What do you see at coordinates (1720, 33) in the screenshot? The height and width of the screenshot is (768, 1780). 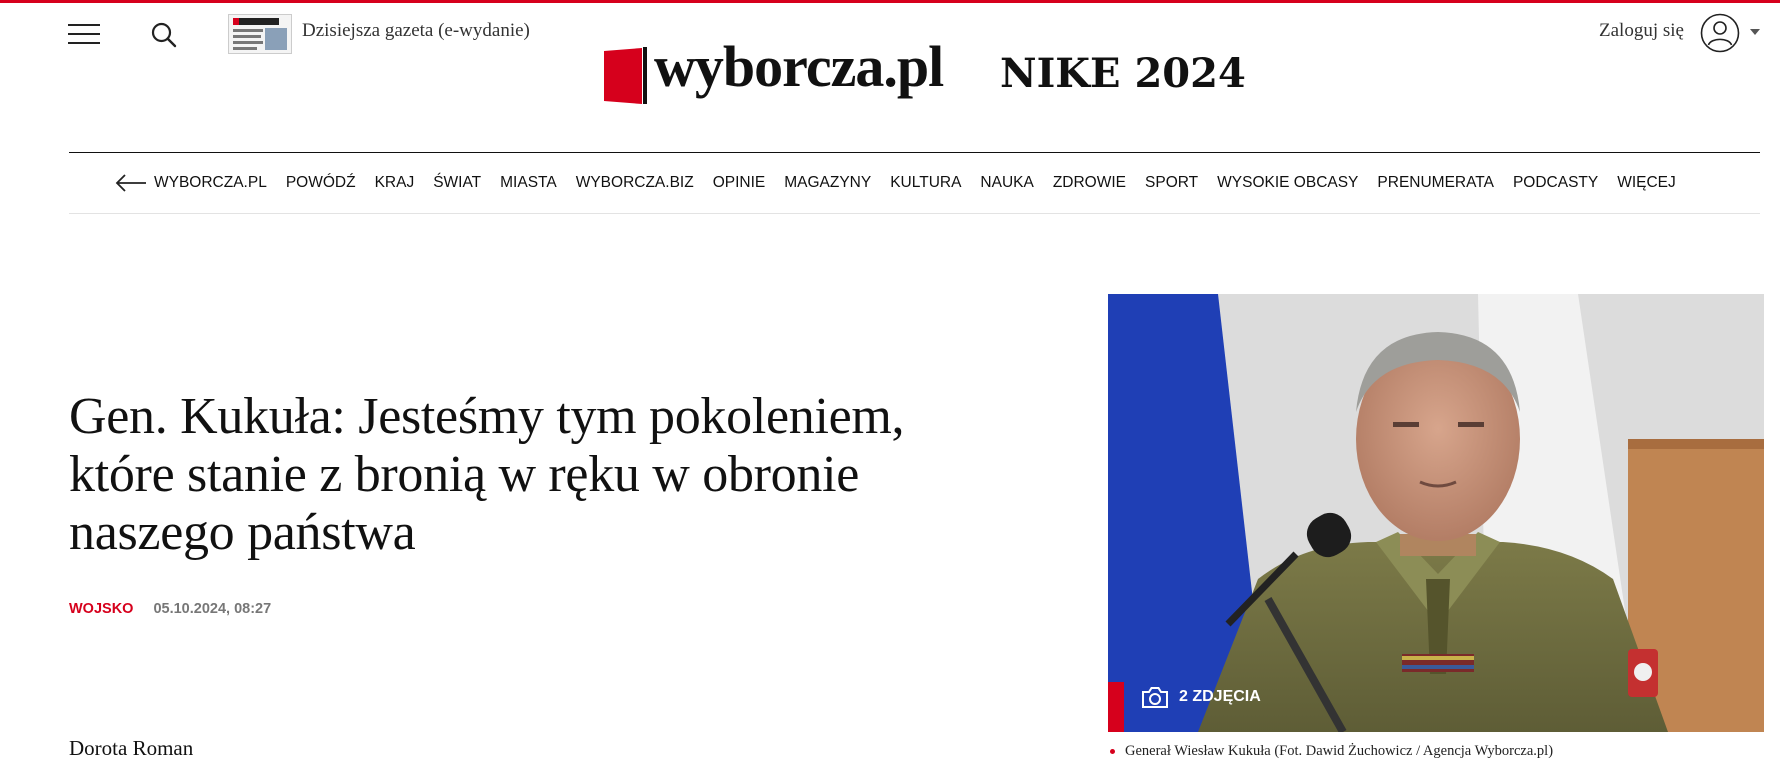 I see `user-icon` at bounding box center [1720, 33].